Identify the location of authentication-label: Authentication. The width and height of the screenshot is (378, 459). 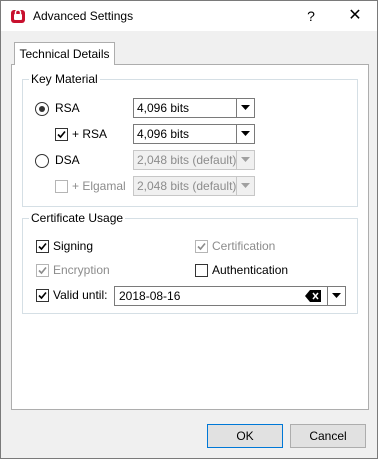
(250, 270).